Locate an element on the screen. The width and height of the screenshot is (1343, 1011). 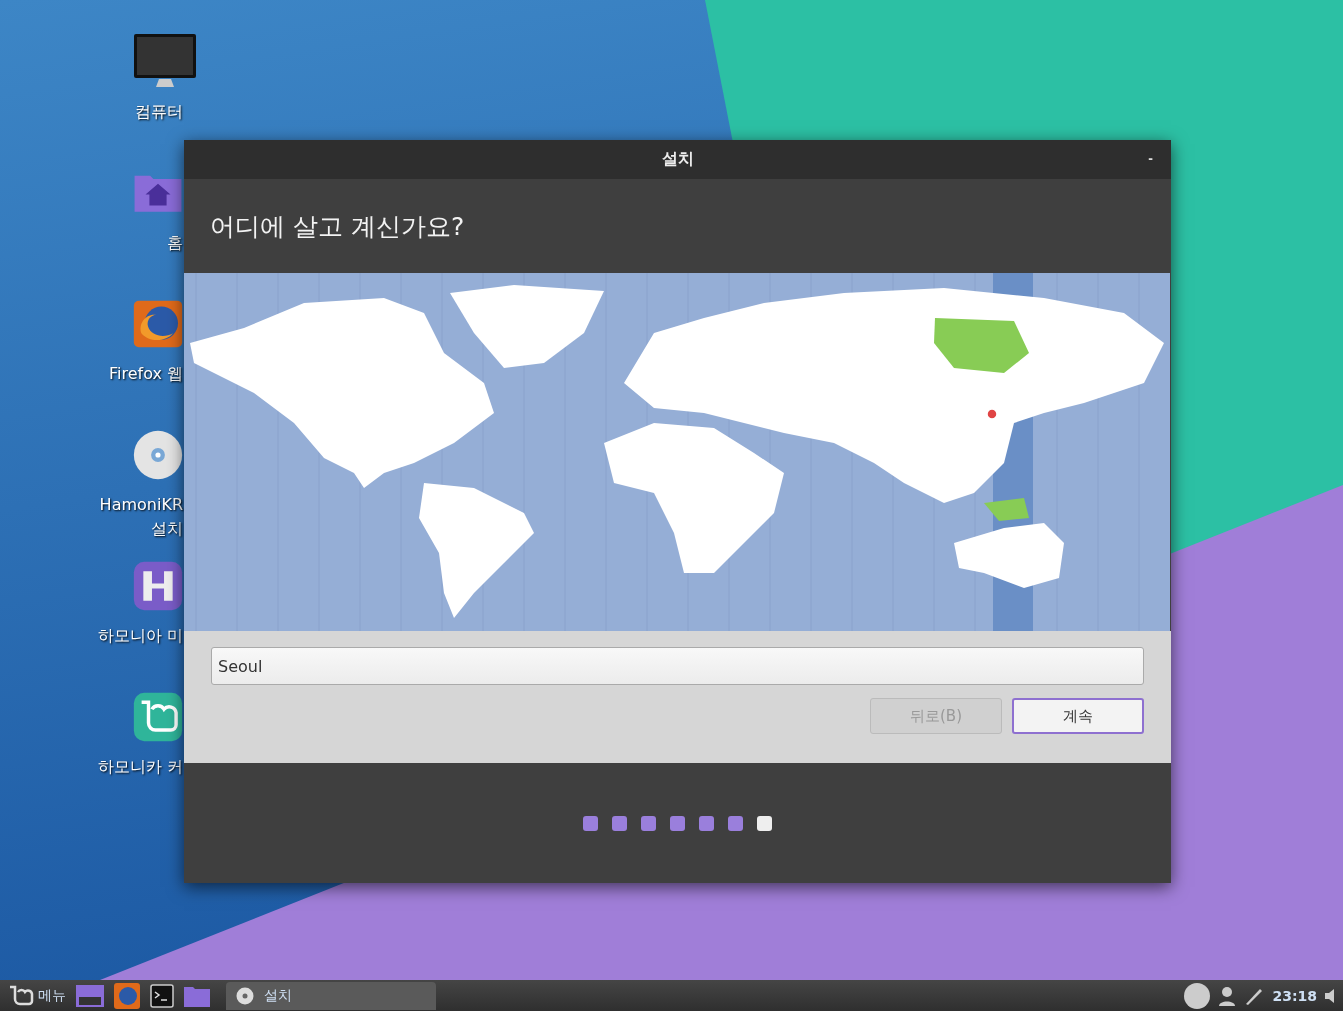
desktop-icon-label: HamoniKR 설치 is located at coordinates (141, 517).